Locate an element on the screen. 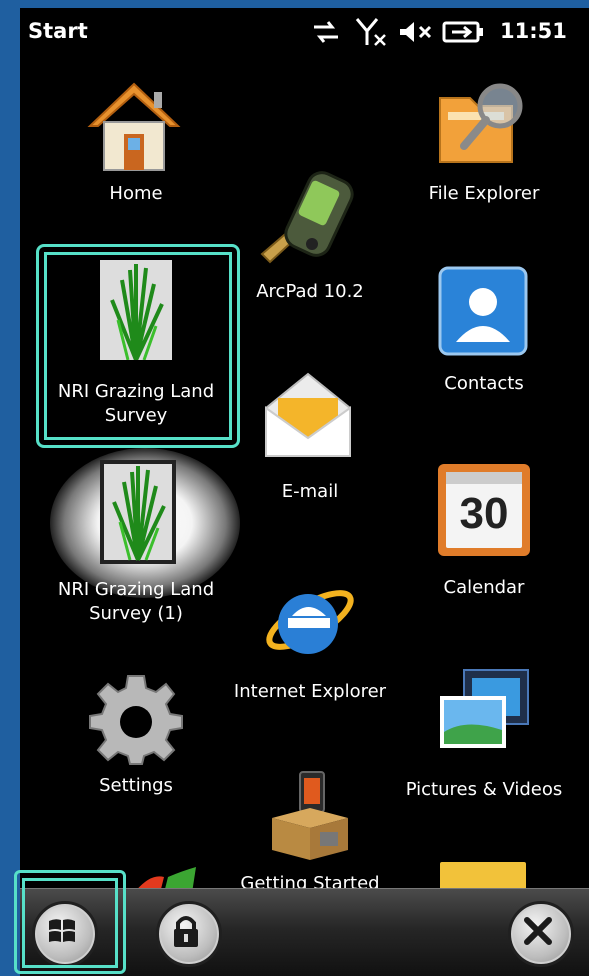 The height and width of the screenshot is (976, 589). app-label: E-mail is located at coordinates (310, 491).